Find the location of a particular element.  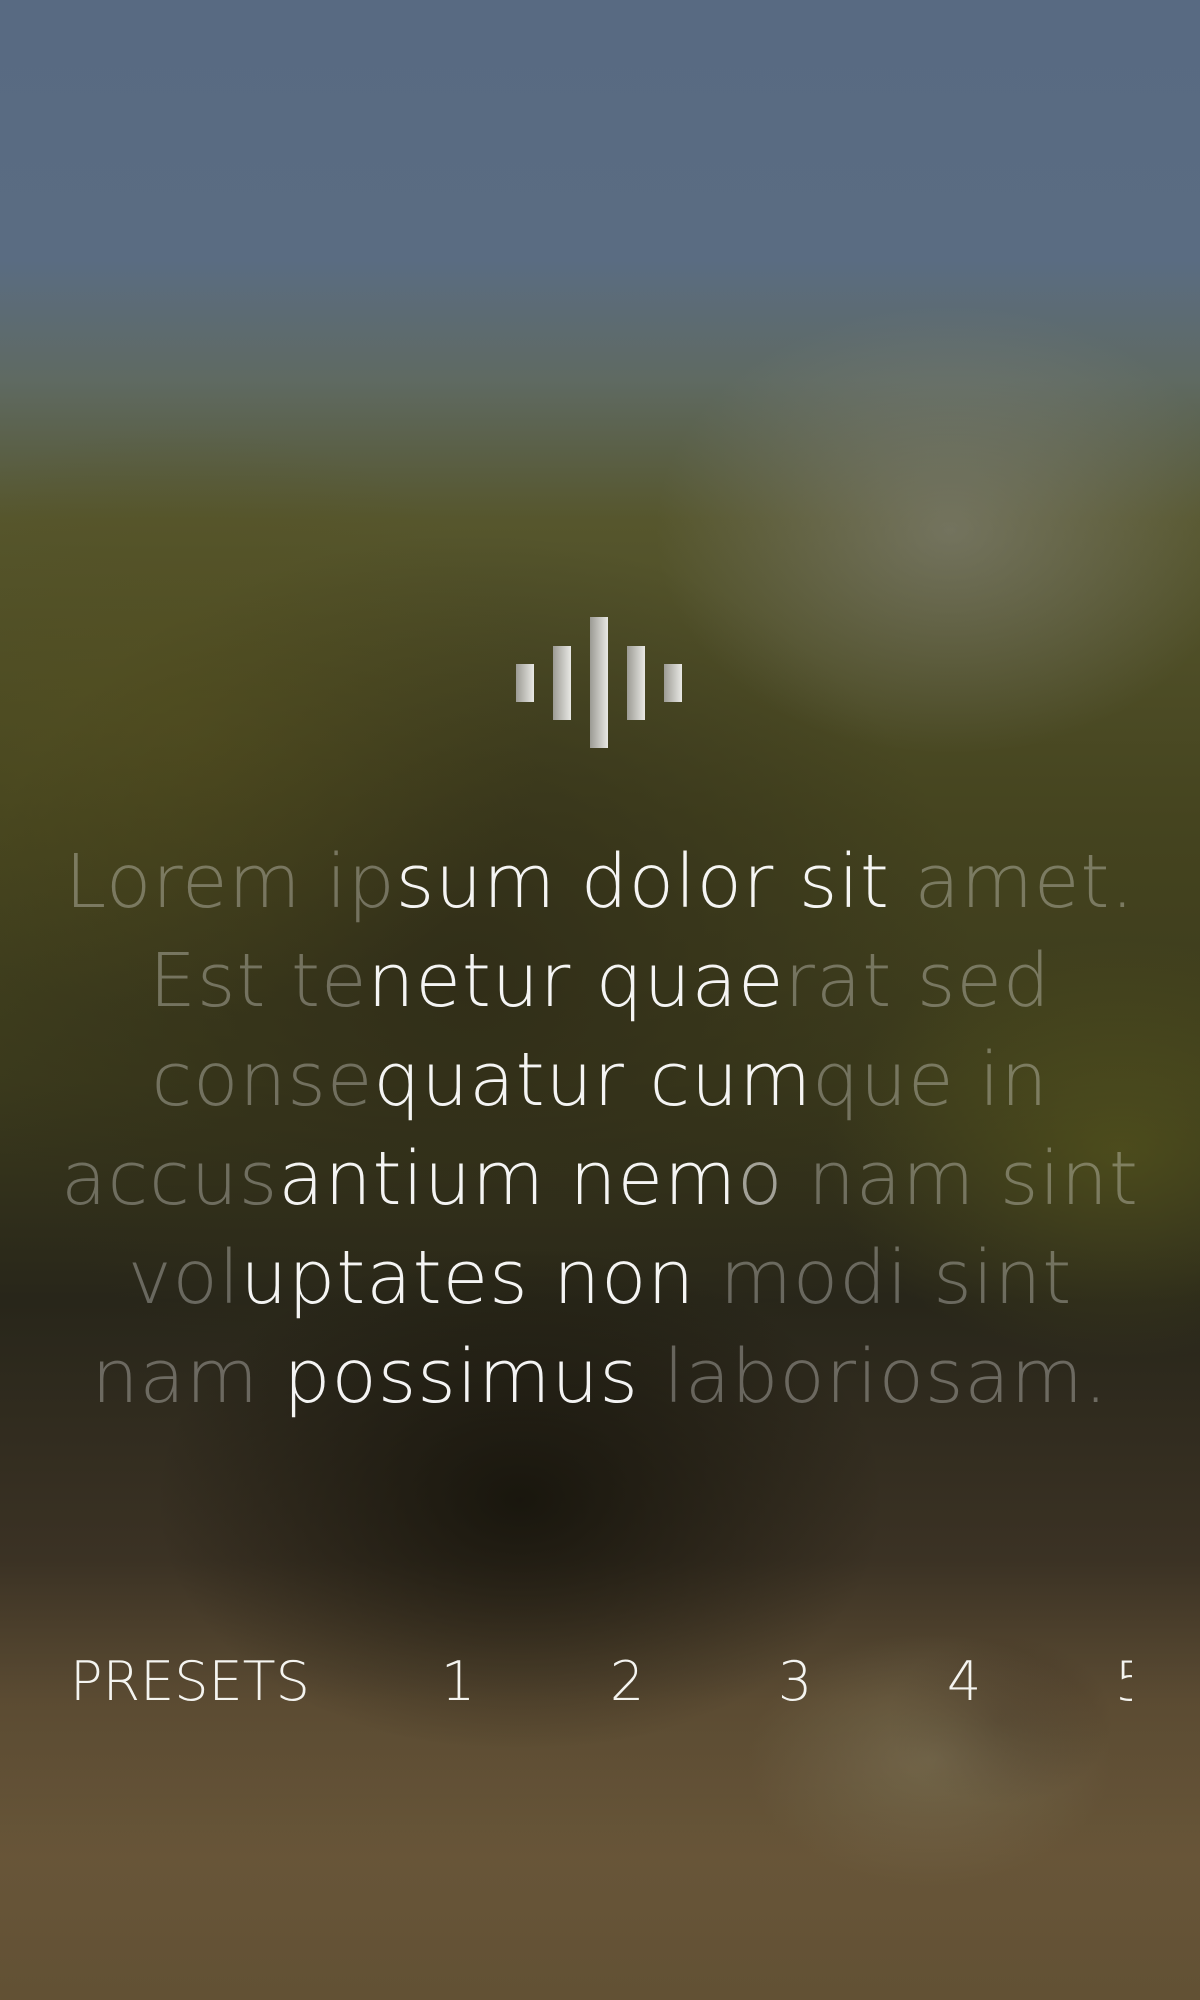

presets-bar: PRESETS 1 2 3 4 5 is located at coordinates (566, 1680).